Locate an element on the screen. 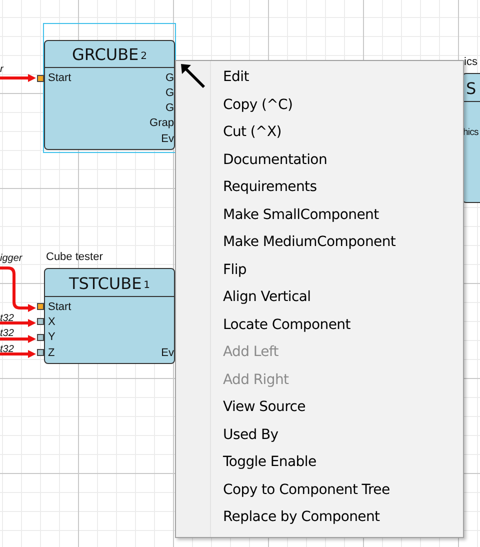 This screenshot has width=480, height=547. data-port-icon is located at coordinates (40, 322).